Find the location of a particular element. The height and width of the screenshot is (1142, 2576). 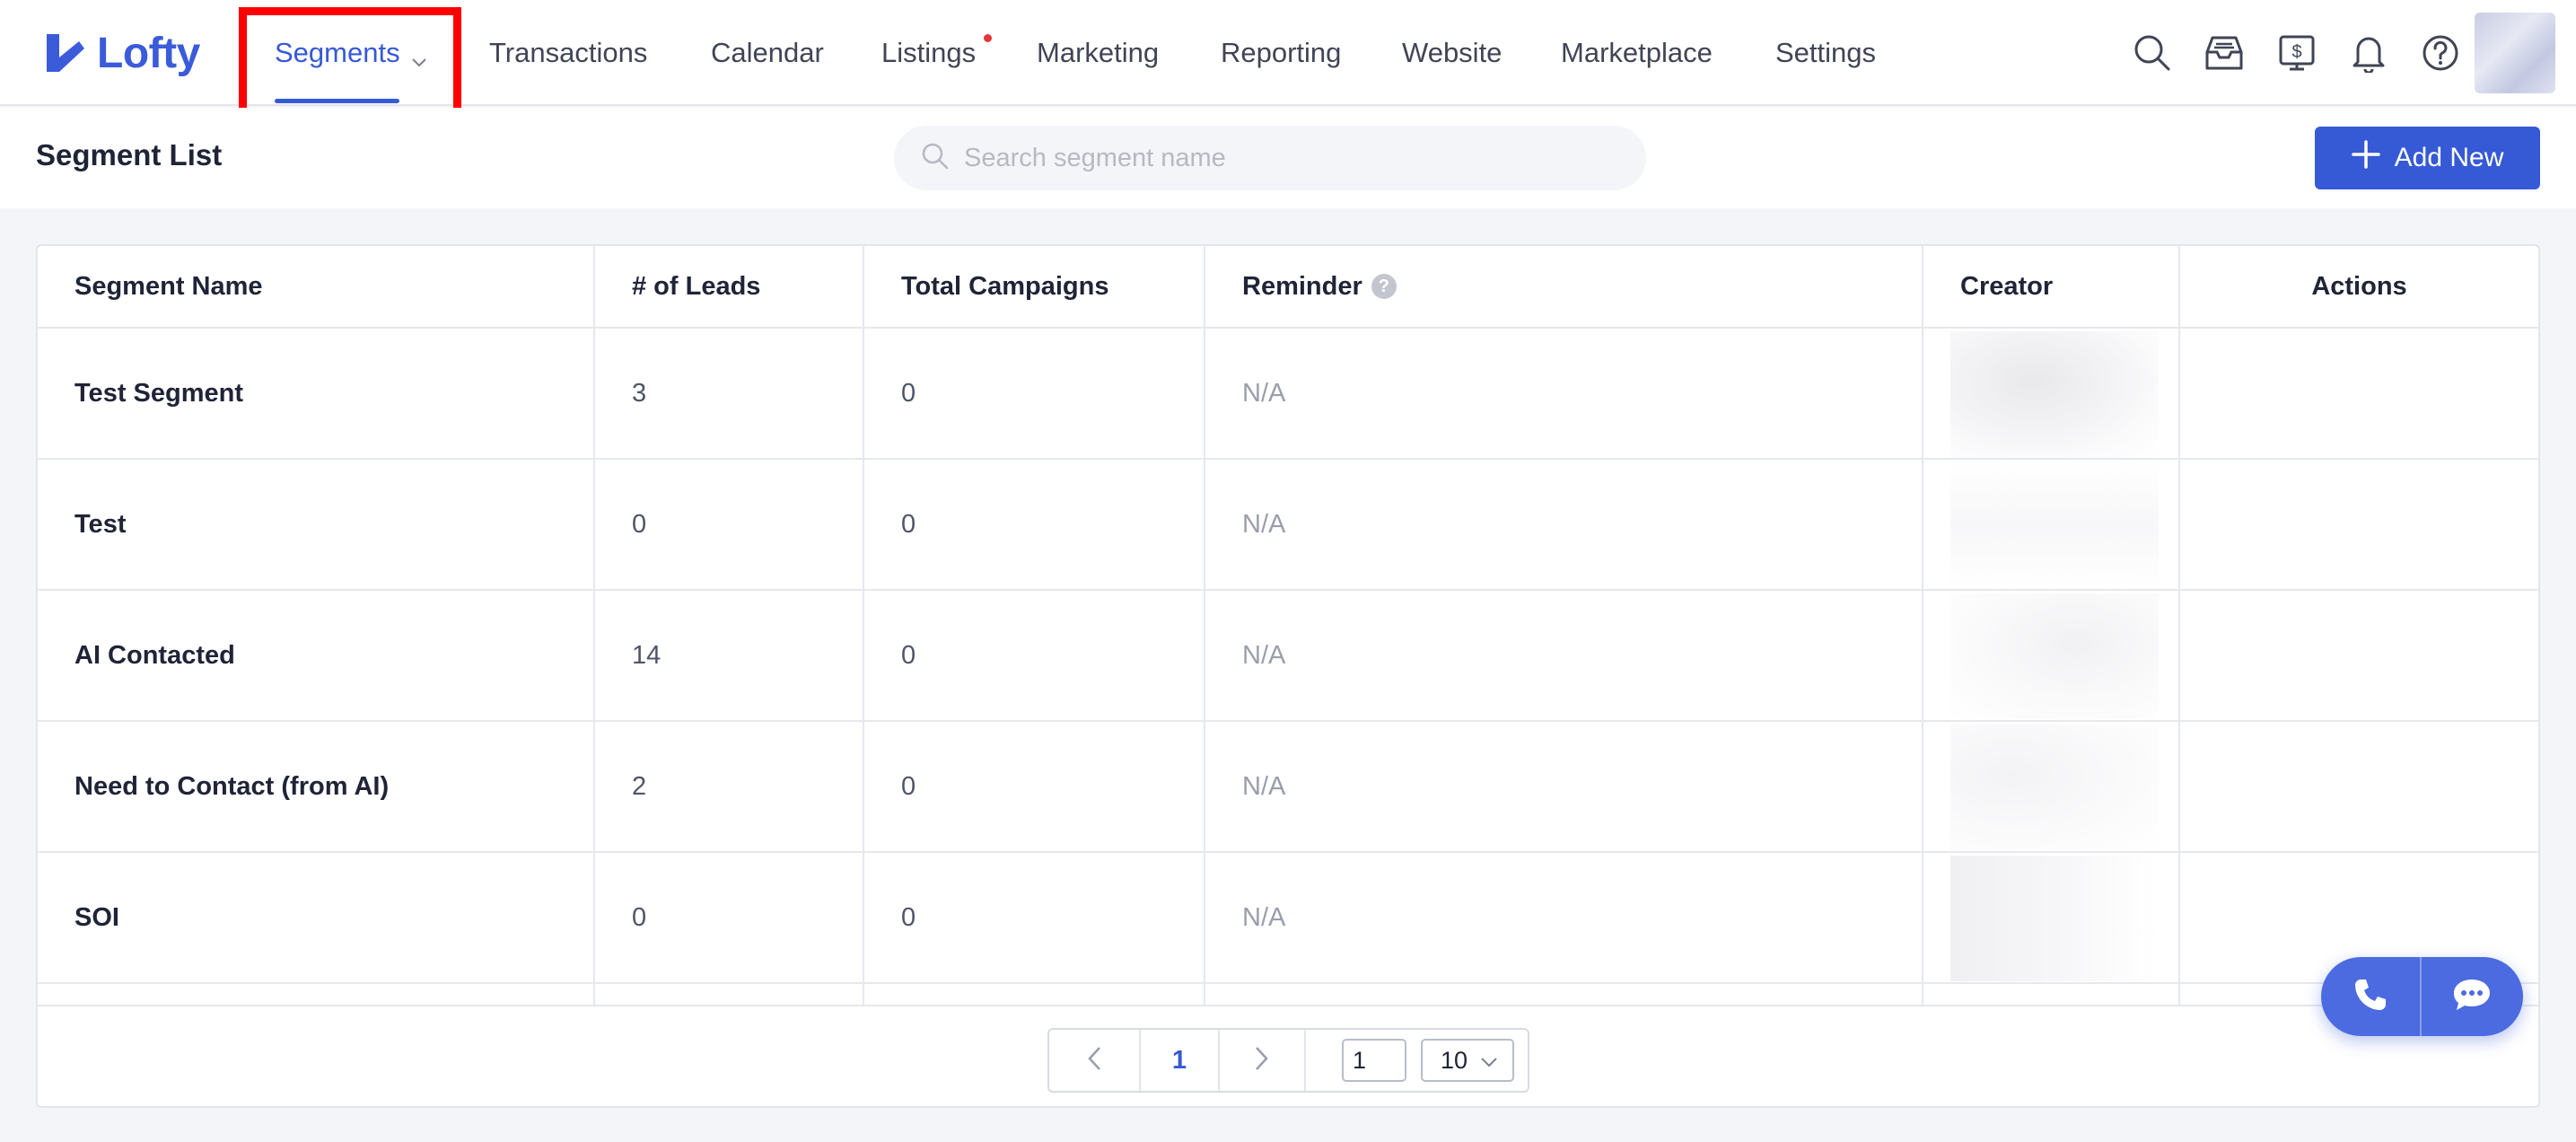

next-page-button is located at coordinates (1263, 1060).